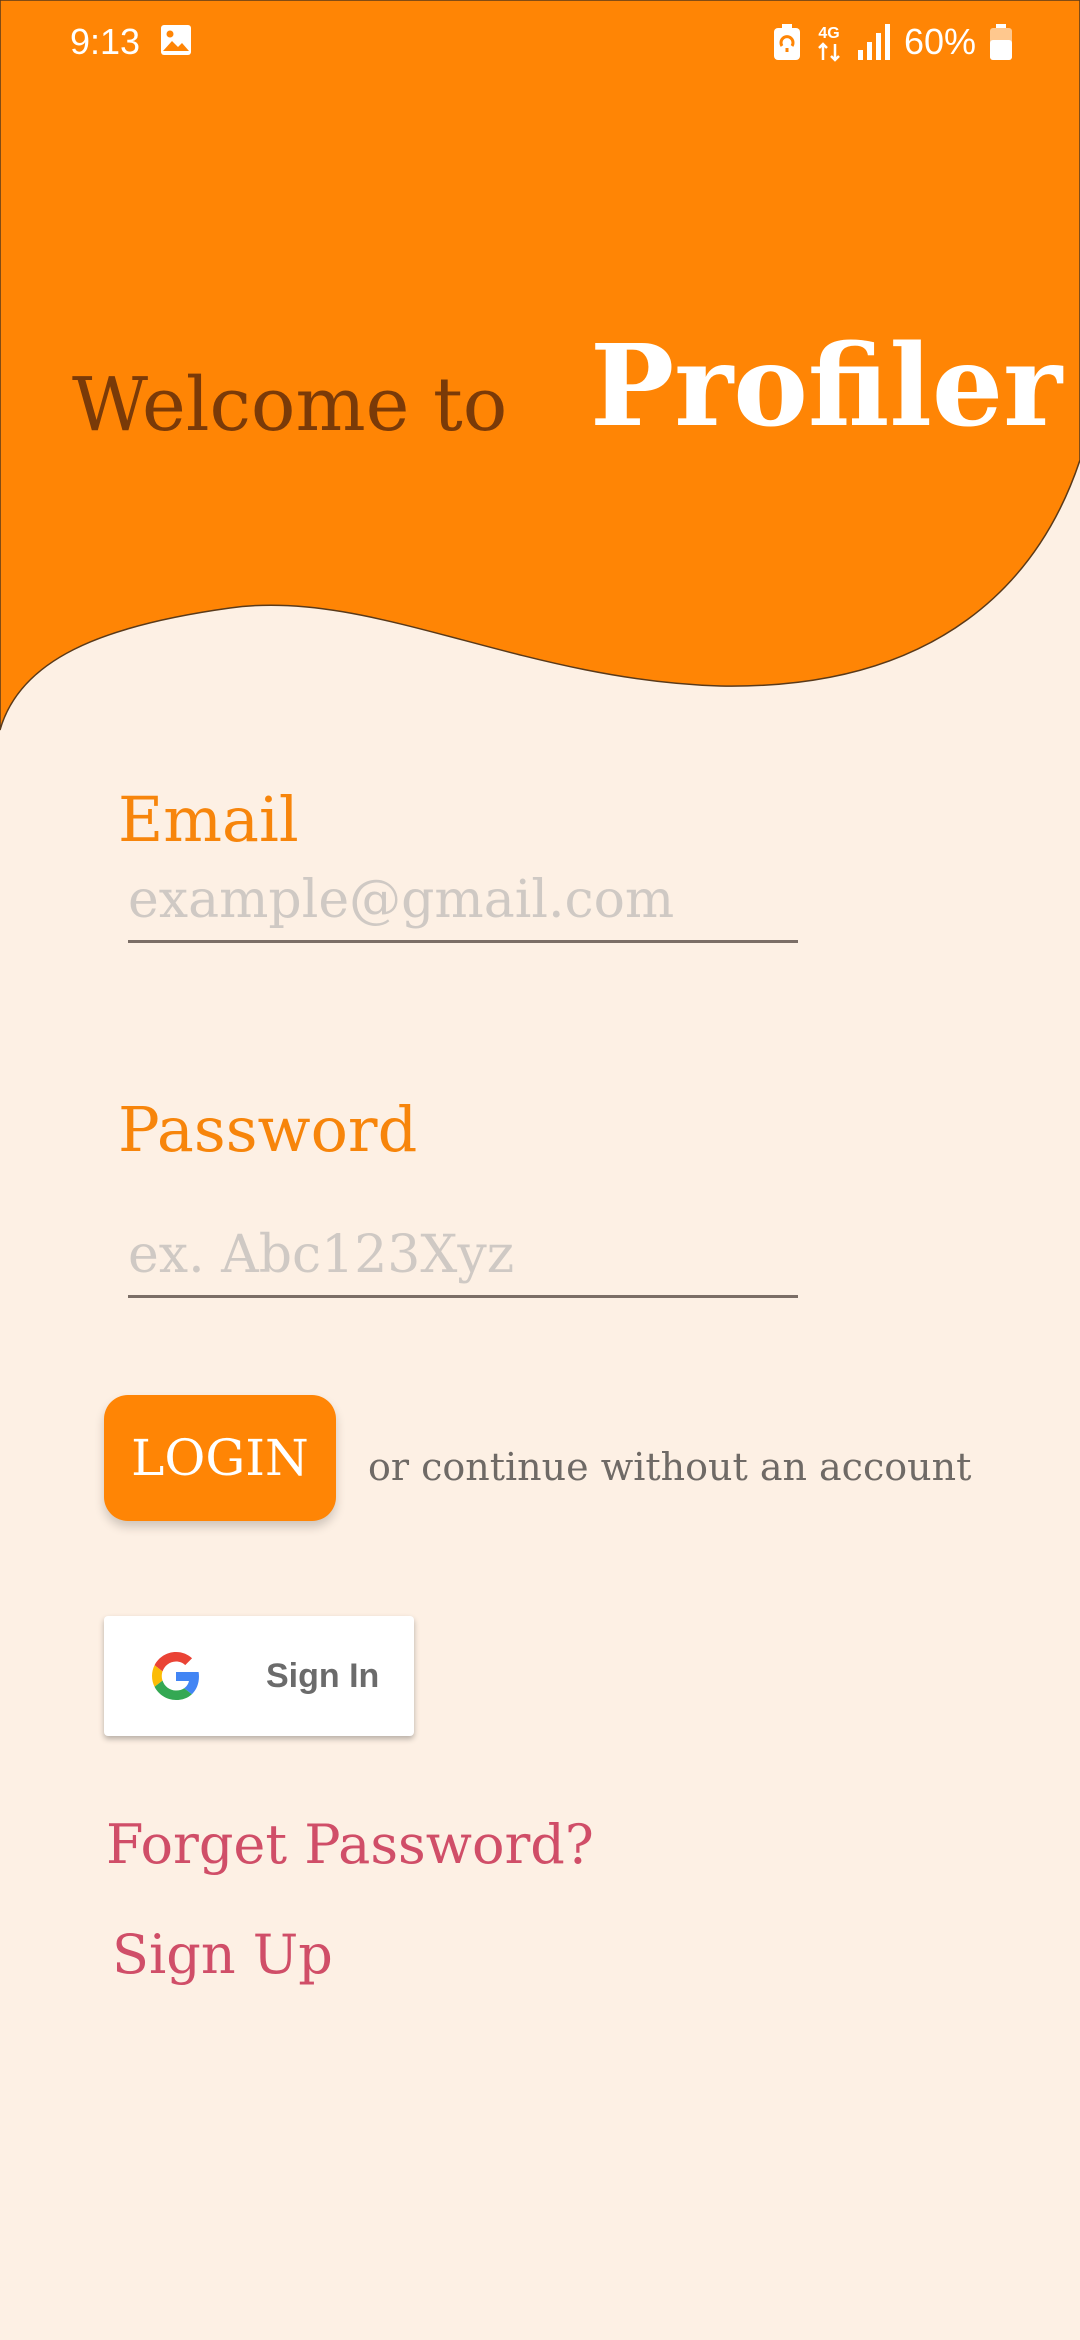 The image size is (1080, 2340). What do you see at coordinates (176, 40) in the screenshot?
I see `gallery-icon` at bounding box center [176, 40].